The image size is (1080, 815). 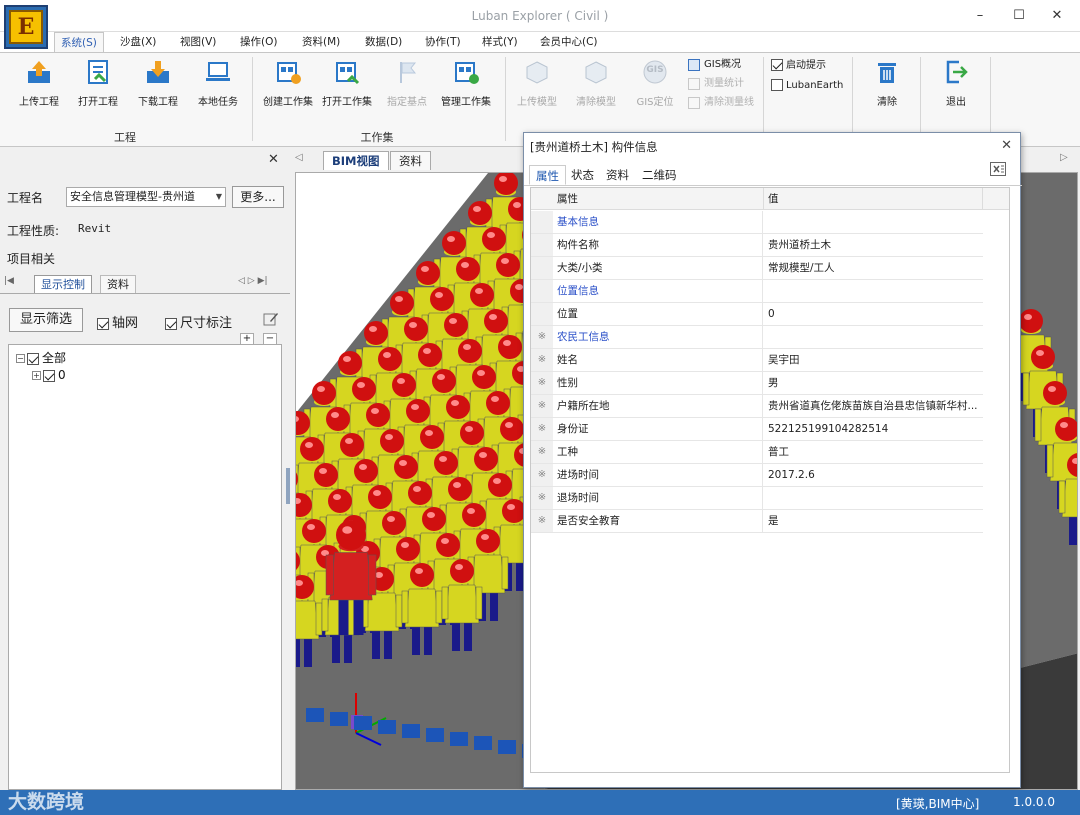 What do you see at coordinates (118, 284) in the screenshot?
I see `tab-material: 资料` at bounding box center [118, 284].